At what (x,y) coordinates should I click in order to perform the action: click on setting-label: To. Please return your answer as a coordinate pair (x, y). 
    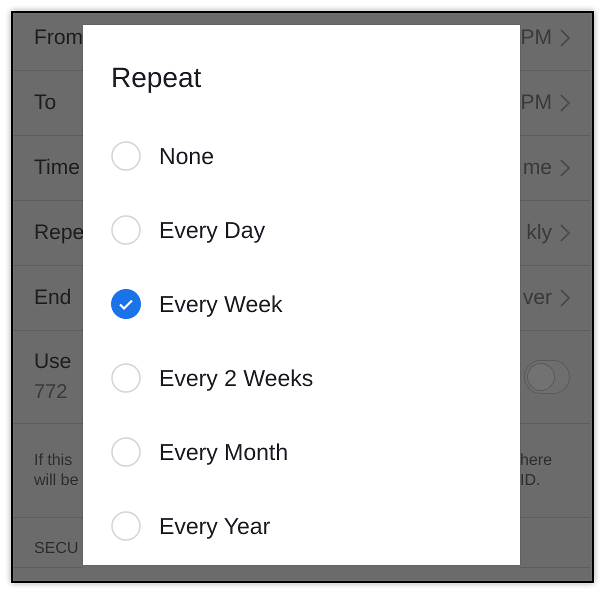
    Looking at the image, I should click on (45, 103).